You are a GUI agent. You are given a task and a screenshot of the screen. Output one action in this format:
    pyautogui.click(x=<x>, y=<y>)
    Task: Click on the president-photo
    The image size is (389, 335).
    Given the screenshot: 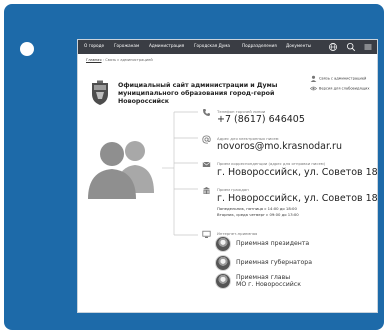 What is the action you would take?
    pyautogui.click(x=223, y=244)
    